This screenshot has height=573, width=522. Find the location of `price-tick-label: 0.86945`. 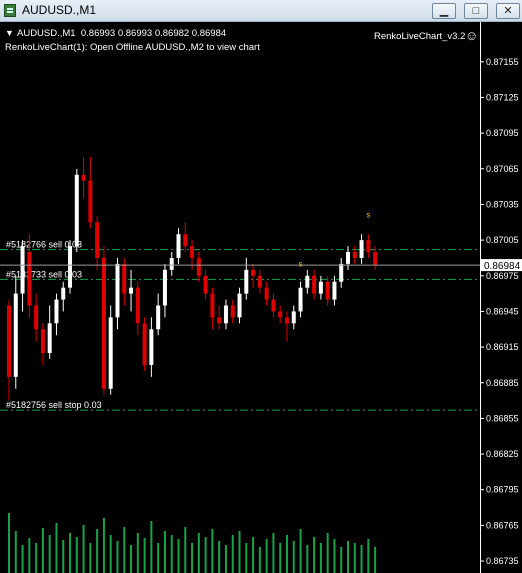

price-tick-label: 0.86945 is located at coordinates (502, 311).